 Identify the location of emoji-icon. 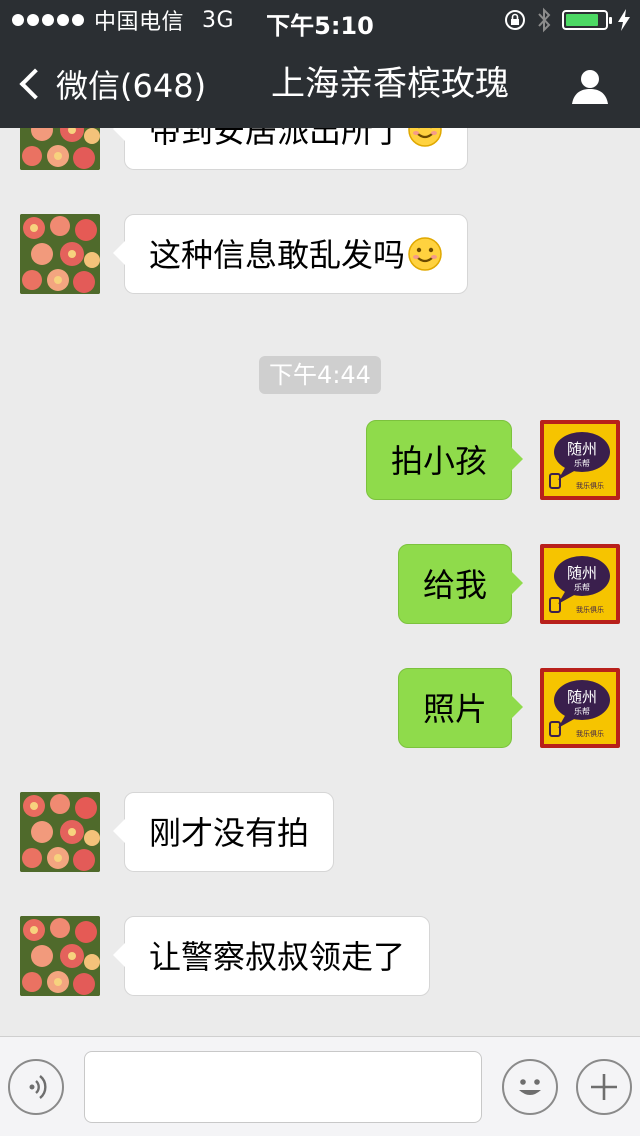
(530, 1087).